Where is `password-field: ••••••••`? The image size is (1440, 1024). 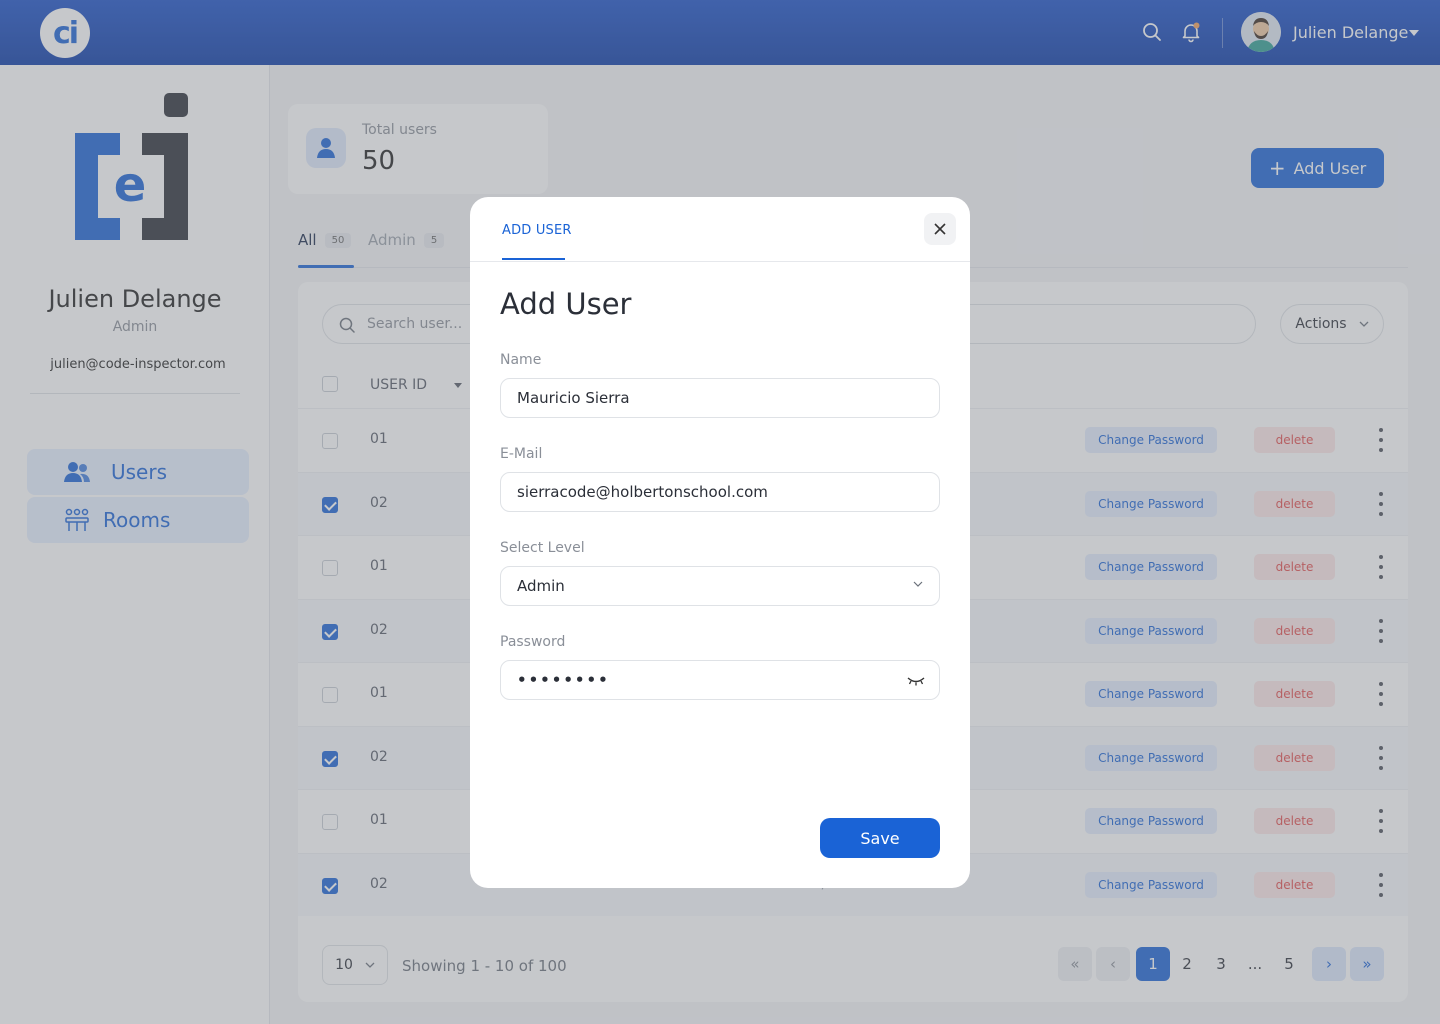 password-field: •••••••• is located at coordinates (720, 680).